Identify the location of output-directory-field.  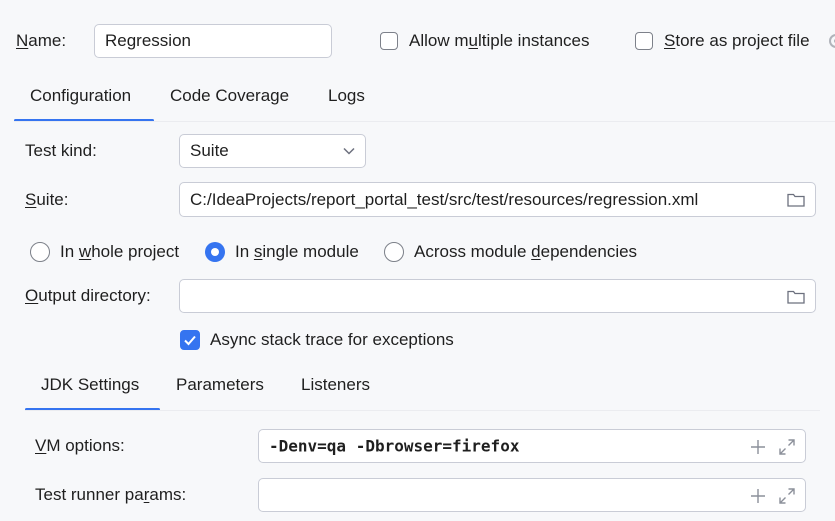
(497, 296).